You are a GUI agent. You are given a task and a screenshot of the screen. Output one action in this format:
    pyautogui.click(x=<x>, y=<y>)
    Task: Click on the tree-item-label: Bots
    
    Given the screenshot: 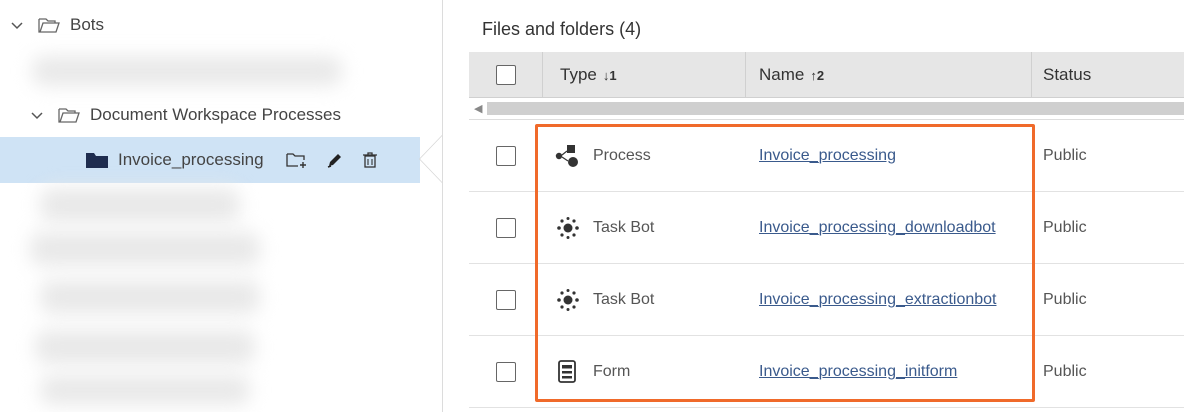 What is the action you would take?
    pyautogui.click(x=87, y=24)
    